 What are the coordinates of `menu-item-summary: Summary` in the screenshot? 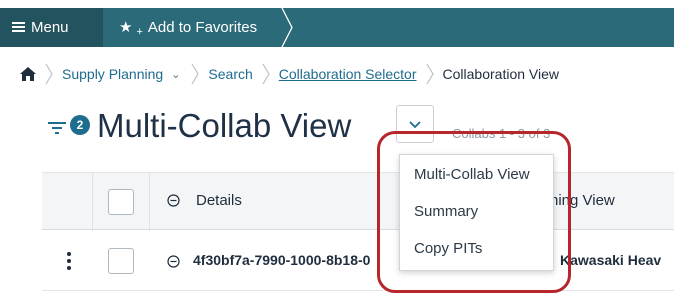 It's located at (446, 211).